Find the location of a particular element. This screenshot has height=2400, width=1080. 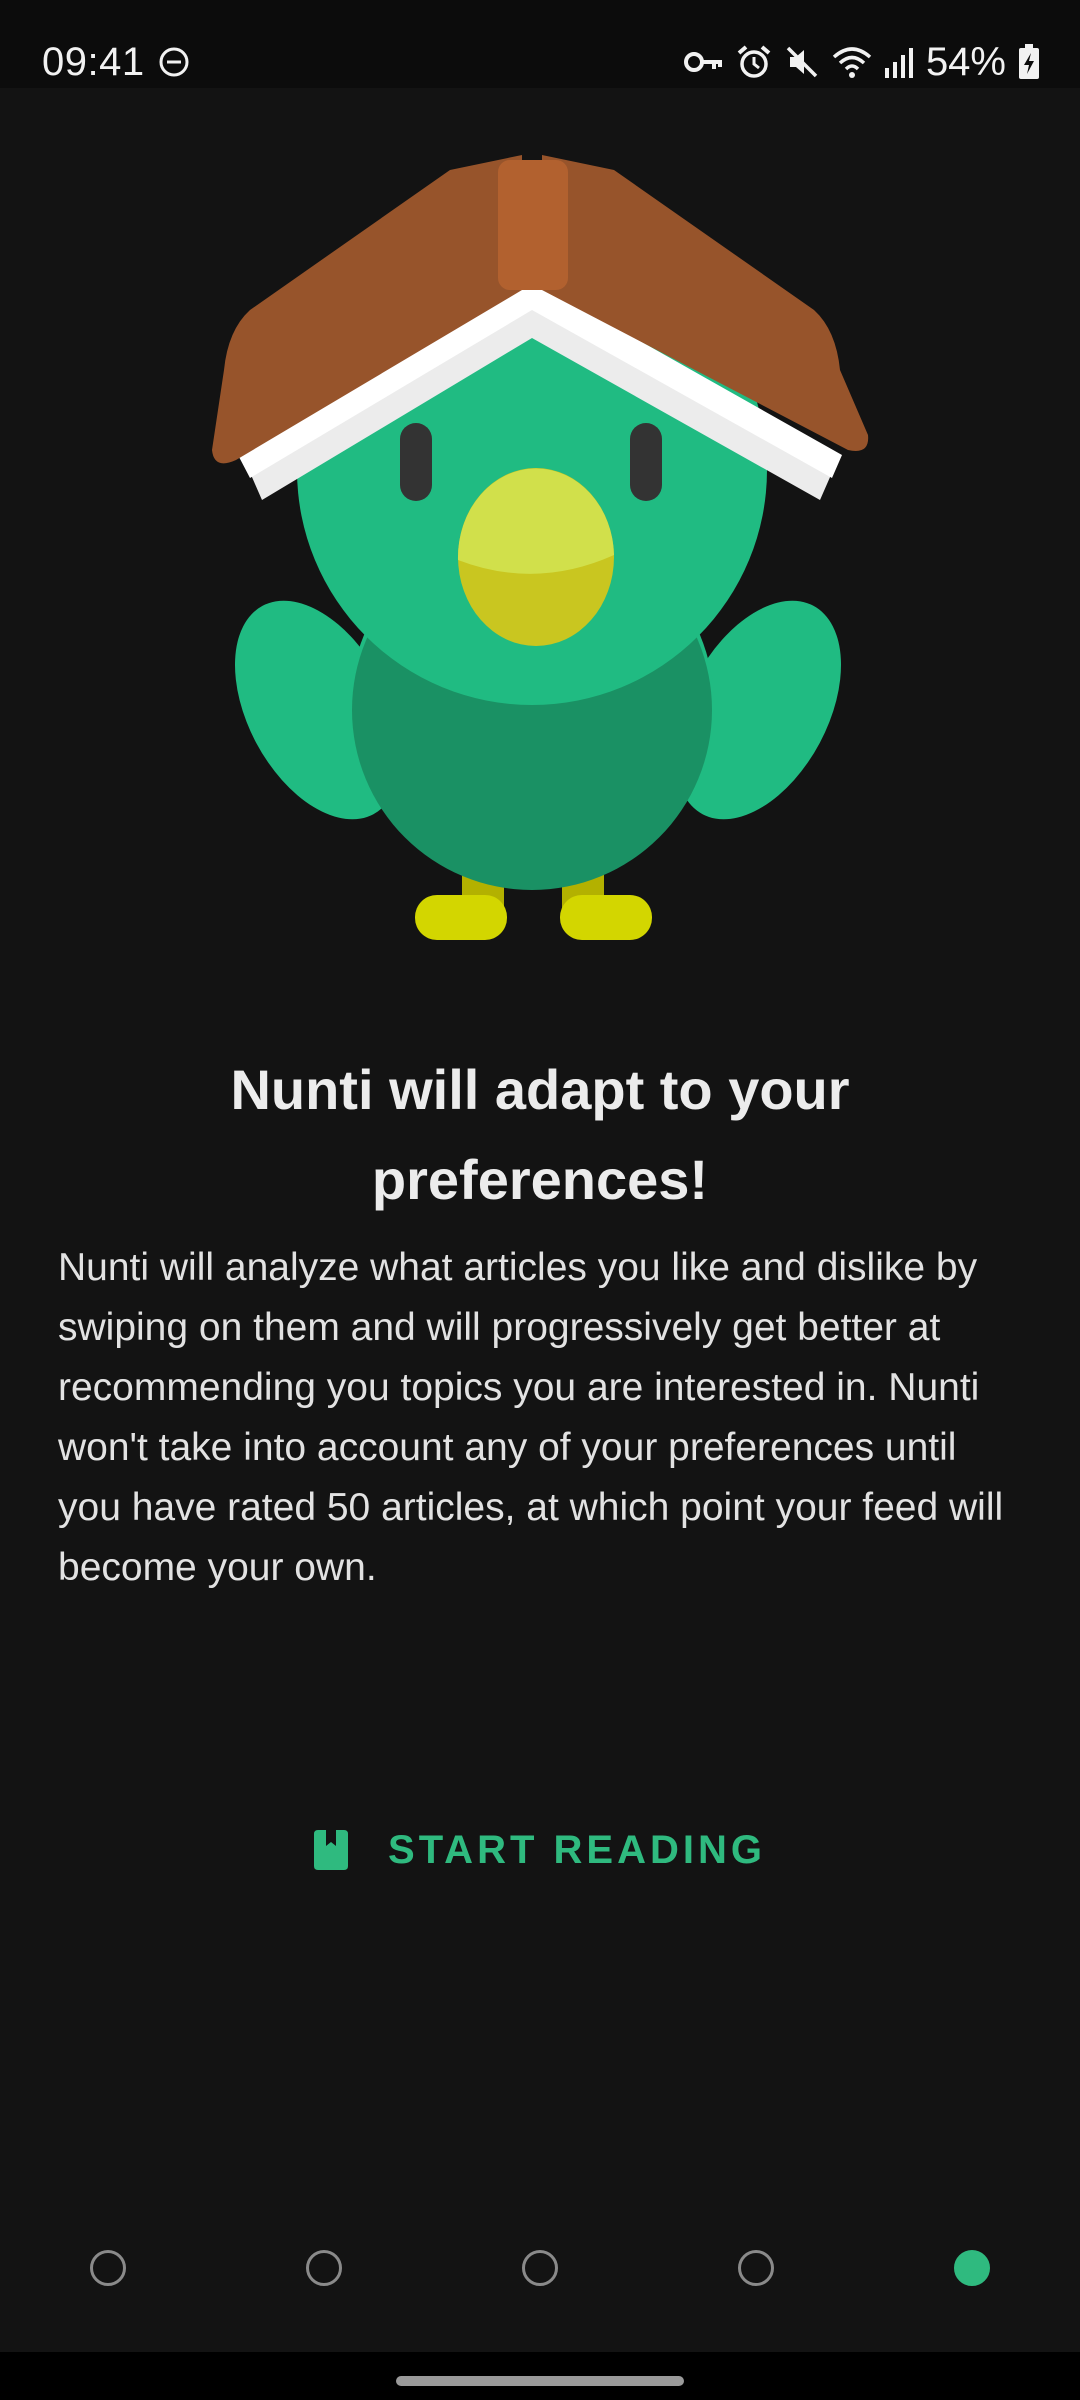

dnd-icon is located at coordinates (174, 62).